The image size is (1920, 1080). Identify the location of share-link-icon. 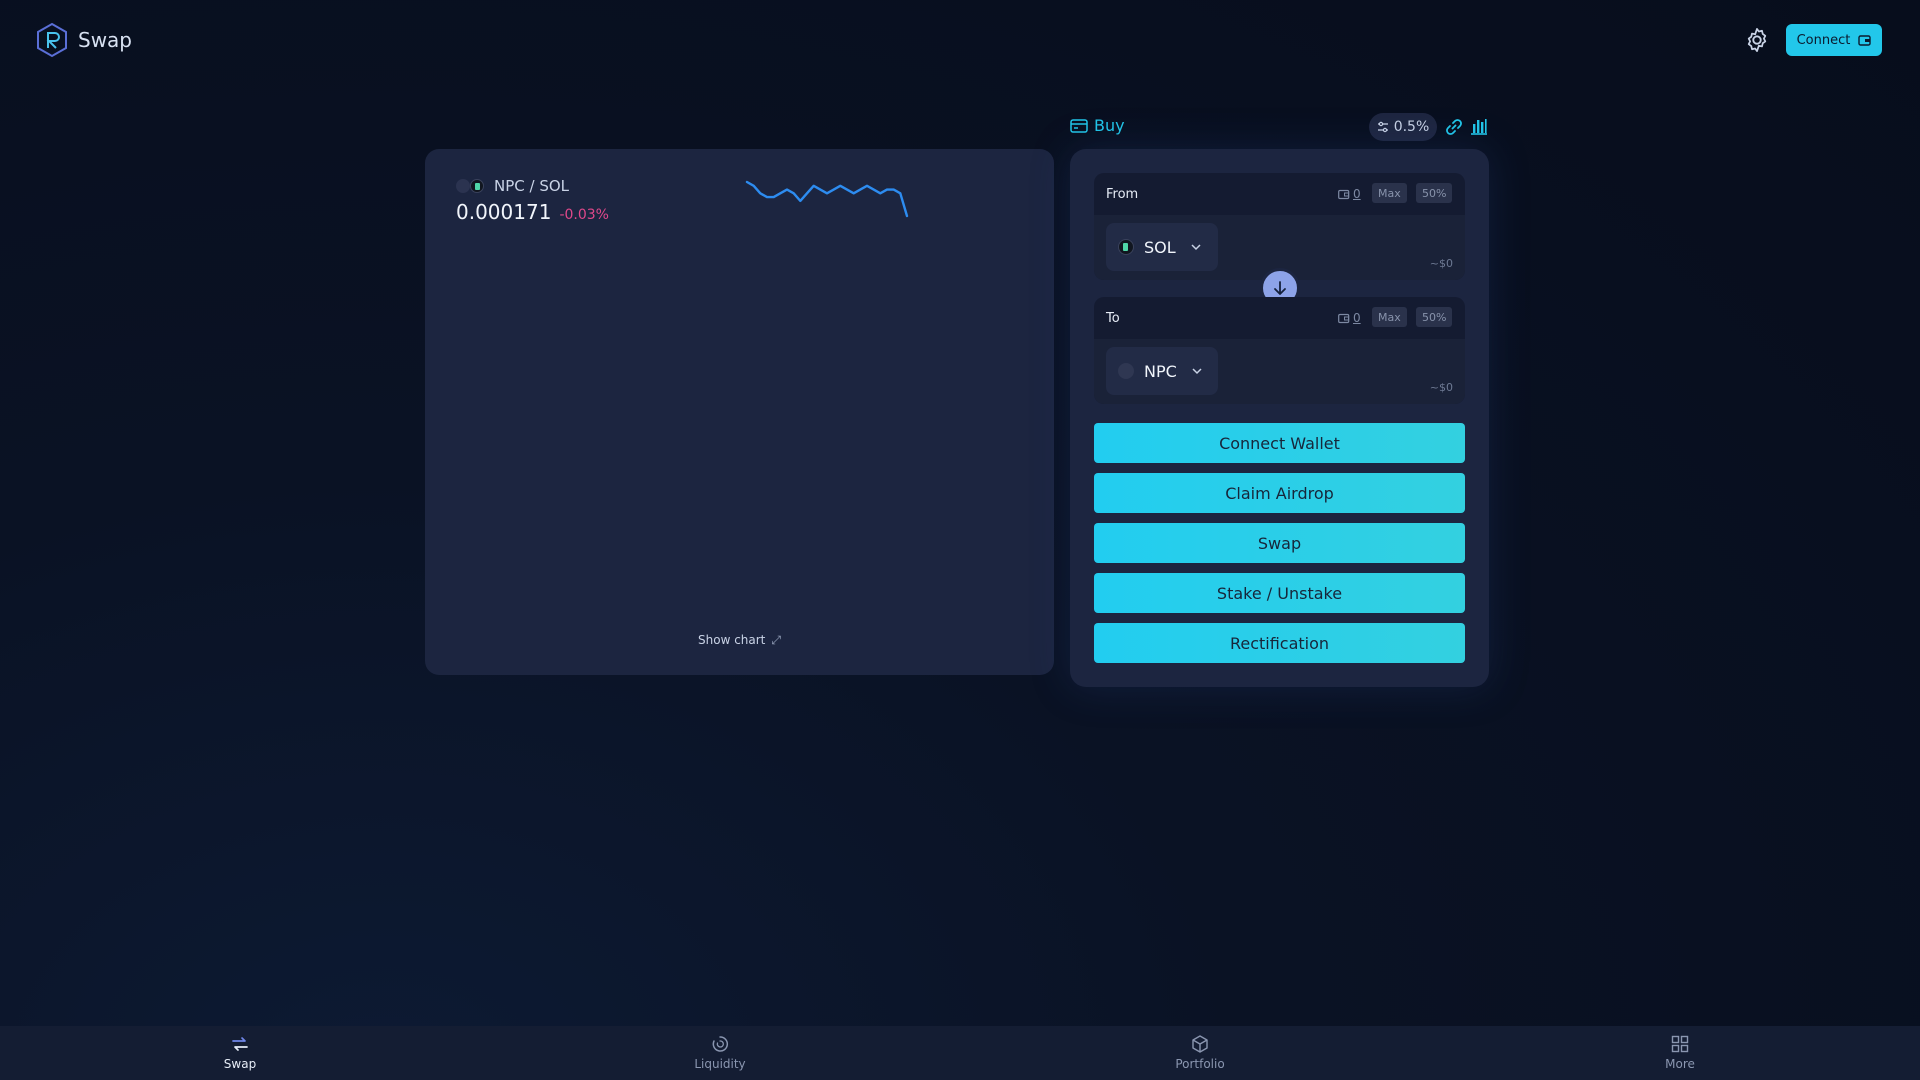
(1454, 127).